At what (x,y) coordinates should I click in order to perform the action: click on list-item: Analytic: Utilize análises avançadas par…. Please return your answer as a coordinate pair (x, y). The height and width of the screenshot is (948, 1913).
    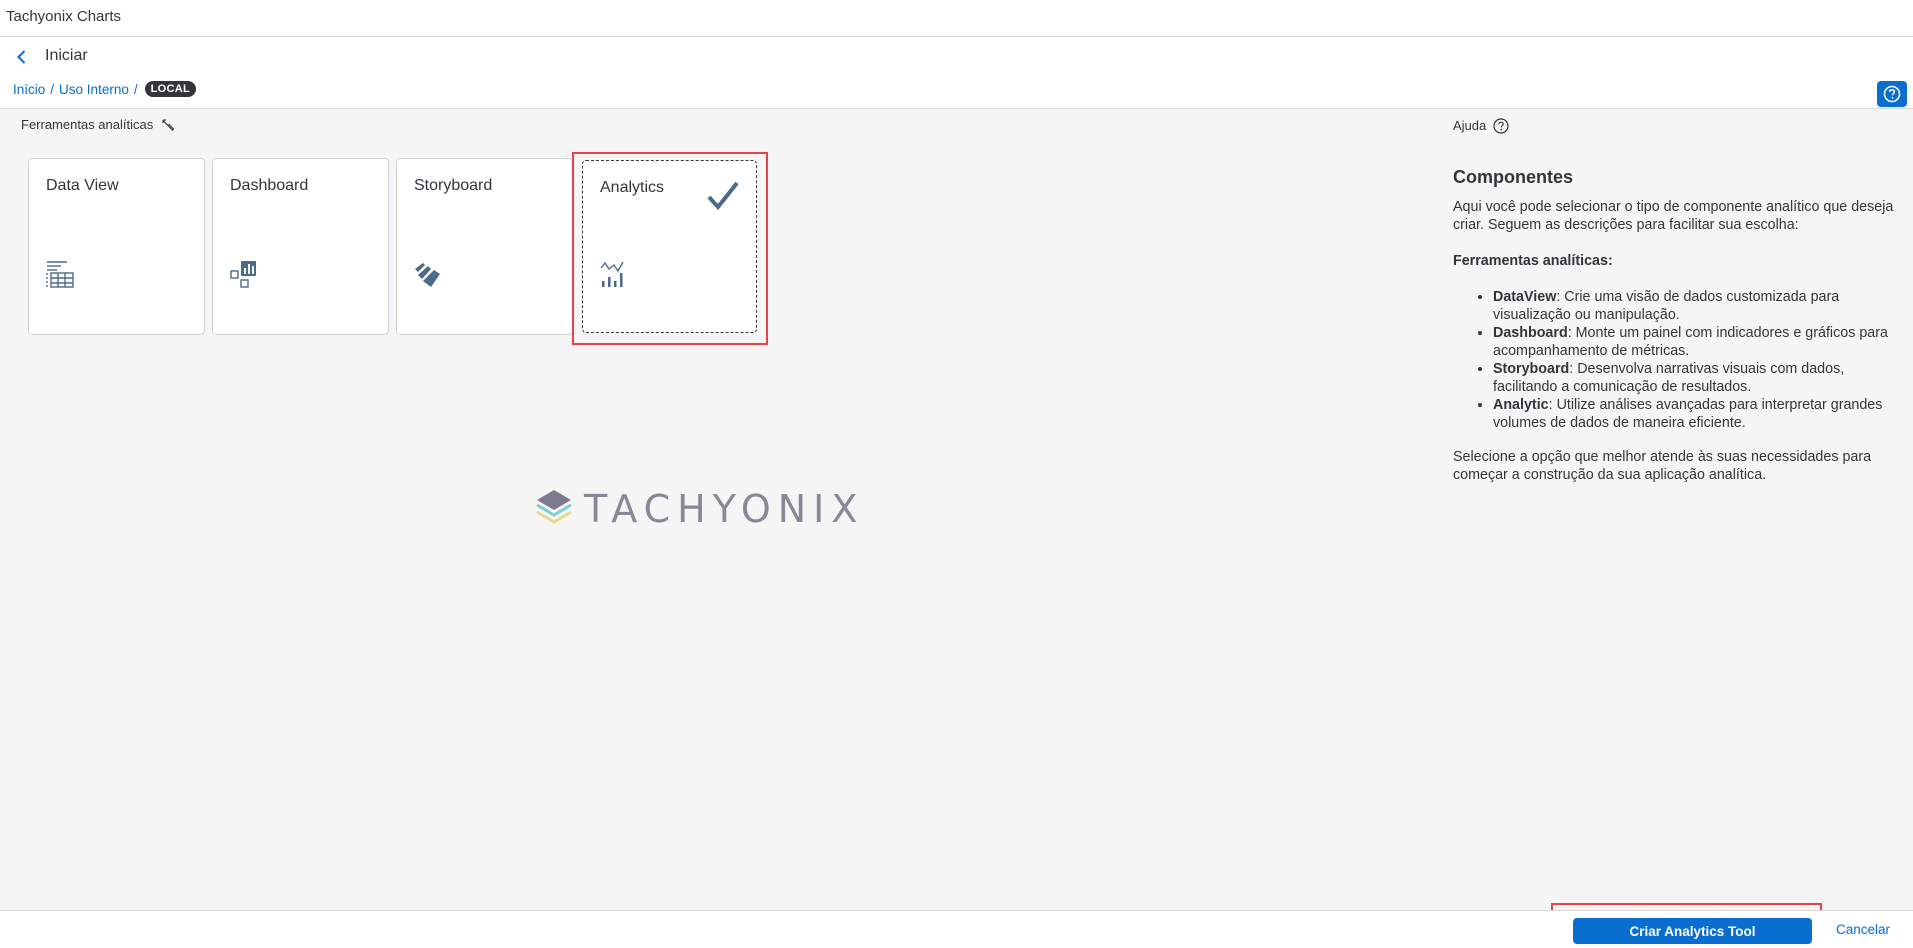
    Looking at the image, I should click on (1695, 414).